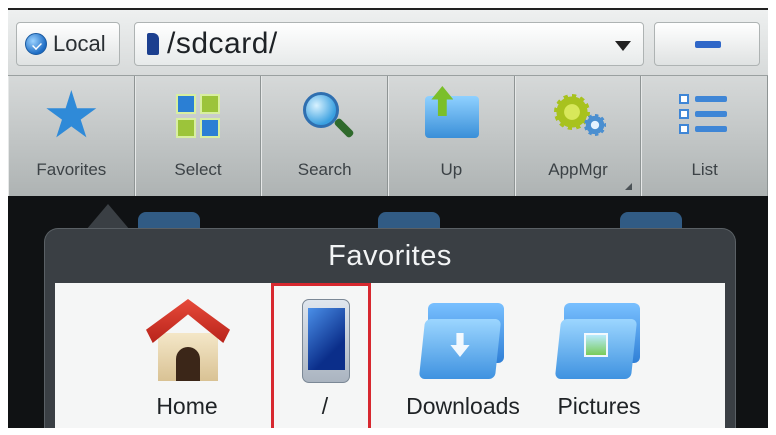 Image resolution: width=776 pixels, height=435 pixels. What do you see at coordinates (198, 169) in the screenshot?
I see `toolbar-select-label: Select` at bounding box center [198, 169].